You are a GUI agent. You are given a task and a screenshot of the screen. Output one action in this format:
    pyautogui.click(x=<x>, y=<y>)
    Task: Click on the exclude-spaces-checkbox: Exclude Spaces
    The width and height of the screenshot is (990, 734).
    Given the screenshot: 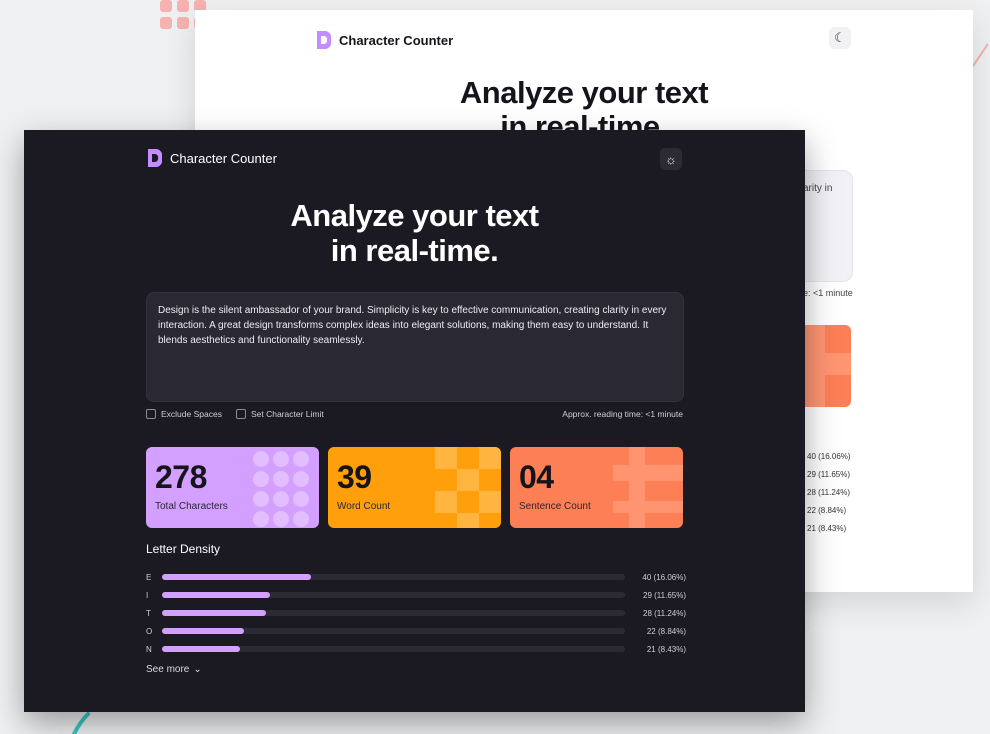 What is the action you would take?
    pyautogui.click(x=184, y=414)
    